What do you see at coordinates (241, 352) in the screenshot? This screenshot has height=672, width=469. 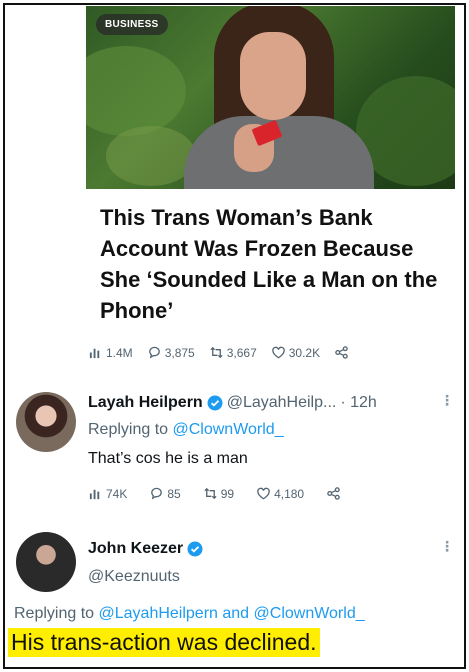 I see `retweet-count: 3,667` at bounding box center [241, 352].